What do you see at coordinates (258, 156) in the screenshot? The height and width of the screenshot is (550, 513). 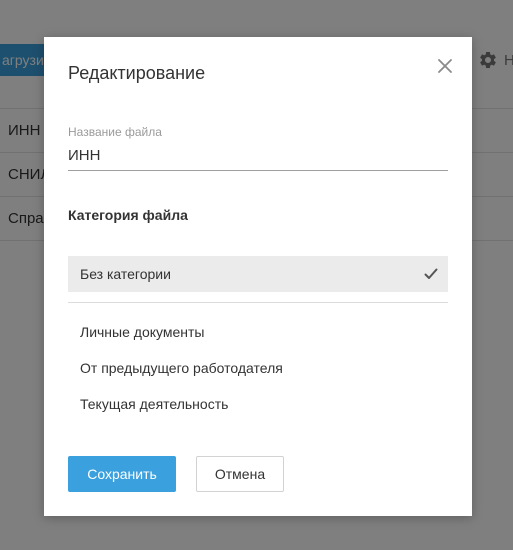 I see `file-name-input` at bounding box center [258, 156].